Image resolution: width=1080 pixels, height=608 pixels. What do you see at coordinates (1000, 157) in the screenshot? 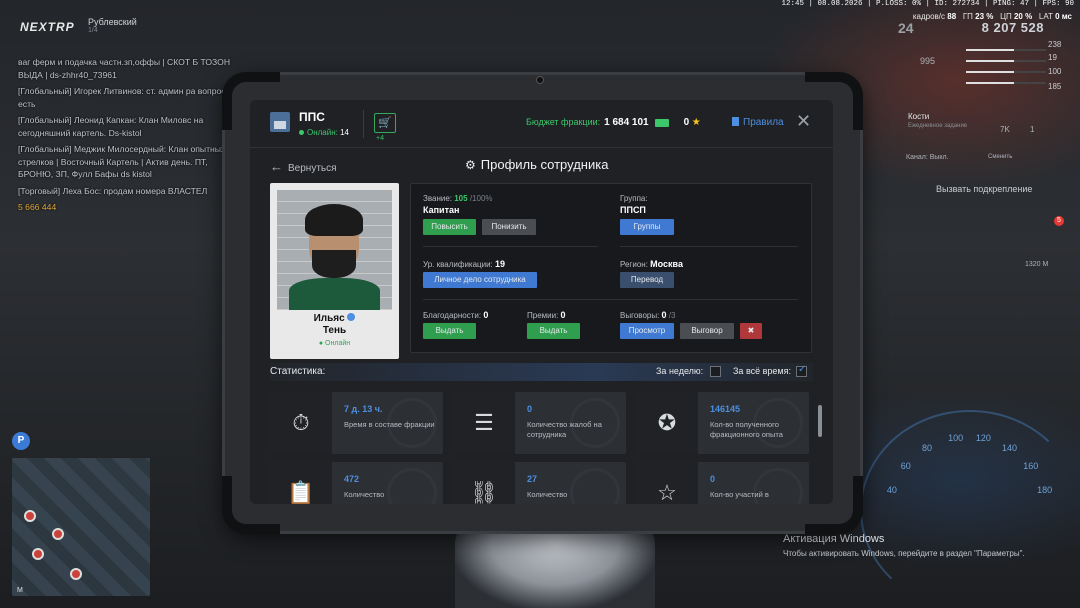
I see `radio-change: Сменить` at bounding box center [1000, 157].